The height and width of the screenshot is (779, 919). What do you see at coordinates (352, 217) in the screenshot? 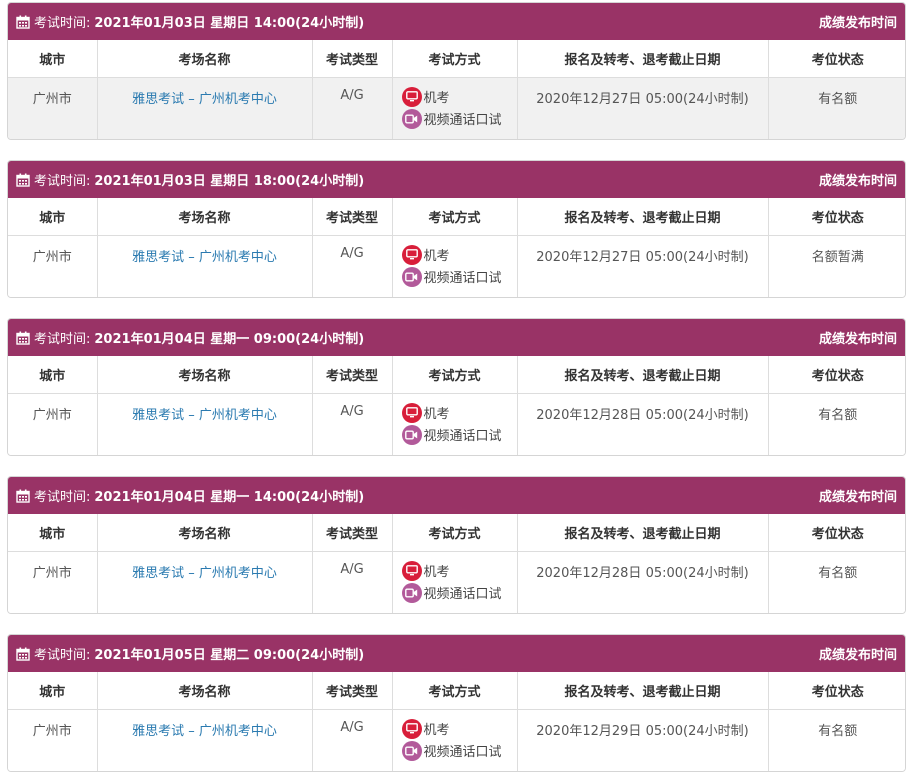
I see `col-type: 考试类型` at bounding box center [352, 217].